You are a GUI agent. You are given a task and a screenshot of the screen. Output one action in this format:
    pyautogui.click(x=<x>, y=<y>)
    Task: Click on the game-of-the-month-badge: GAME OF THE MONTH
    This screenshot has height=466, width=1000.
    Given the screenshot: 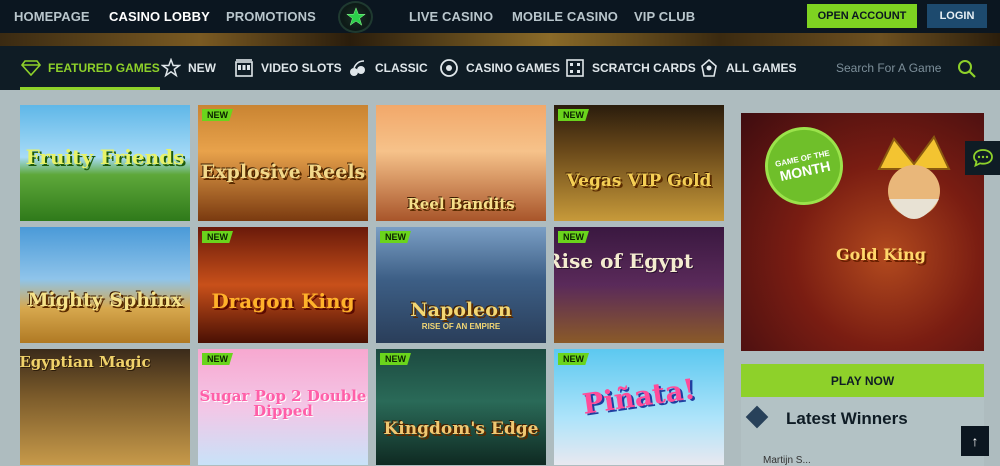 What is the action you would take?
    pyautogui.click(x=804, y=166)
    